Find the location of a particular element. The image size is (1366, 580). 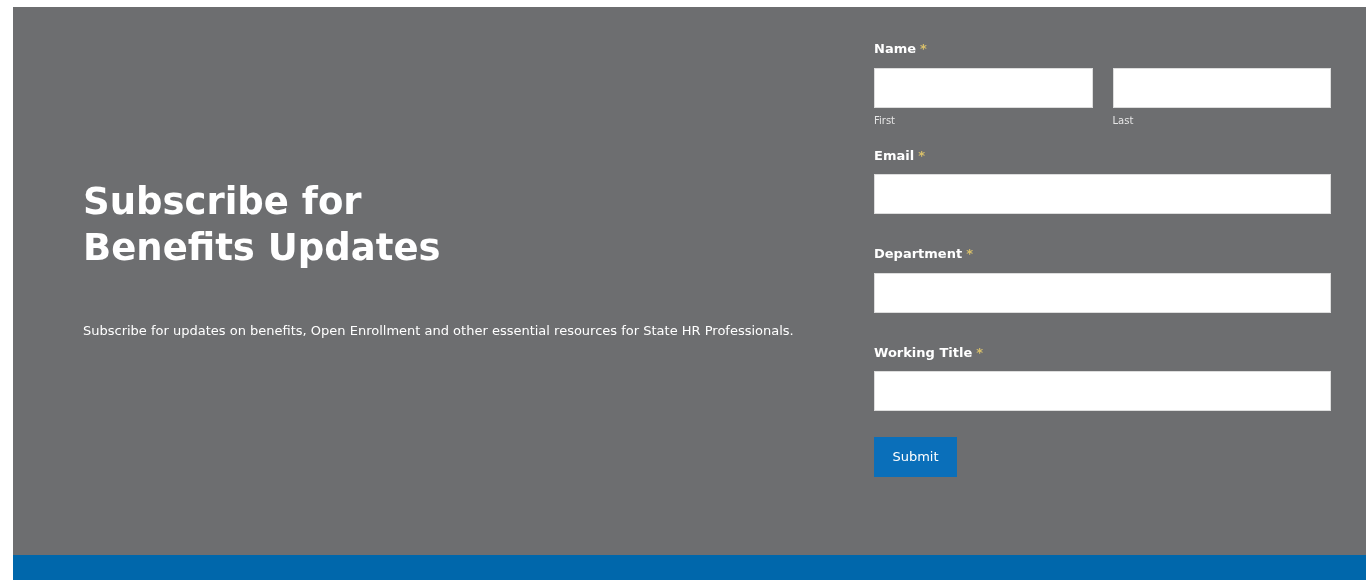

description: Subscribe for updates on benefits, Open Enrollment and other essential resources for State HR Professionals. is located at coordinates (439, 331).